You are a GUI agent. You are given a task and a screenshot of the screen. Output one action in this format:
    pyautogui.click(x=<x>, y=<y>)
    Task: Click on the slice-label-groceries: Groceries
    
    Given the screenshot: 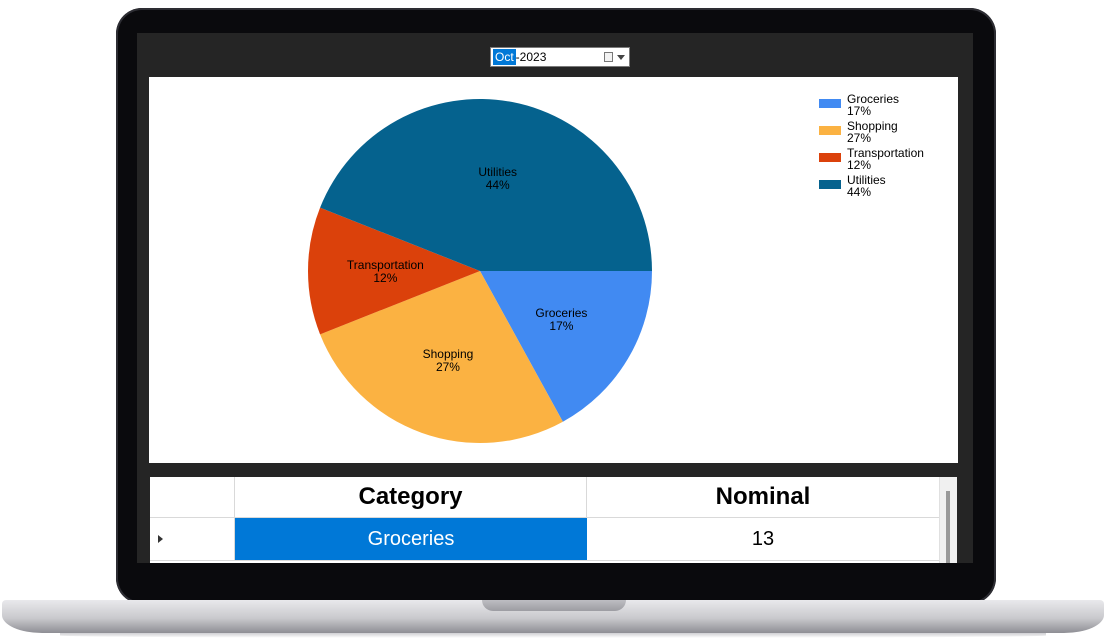 What is the action you would take?
    pyautogui.click(x=561, y=313)
    